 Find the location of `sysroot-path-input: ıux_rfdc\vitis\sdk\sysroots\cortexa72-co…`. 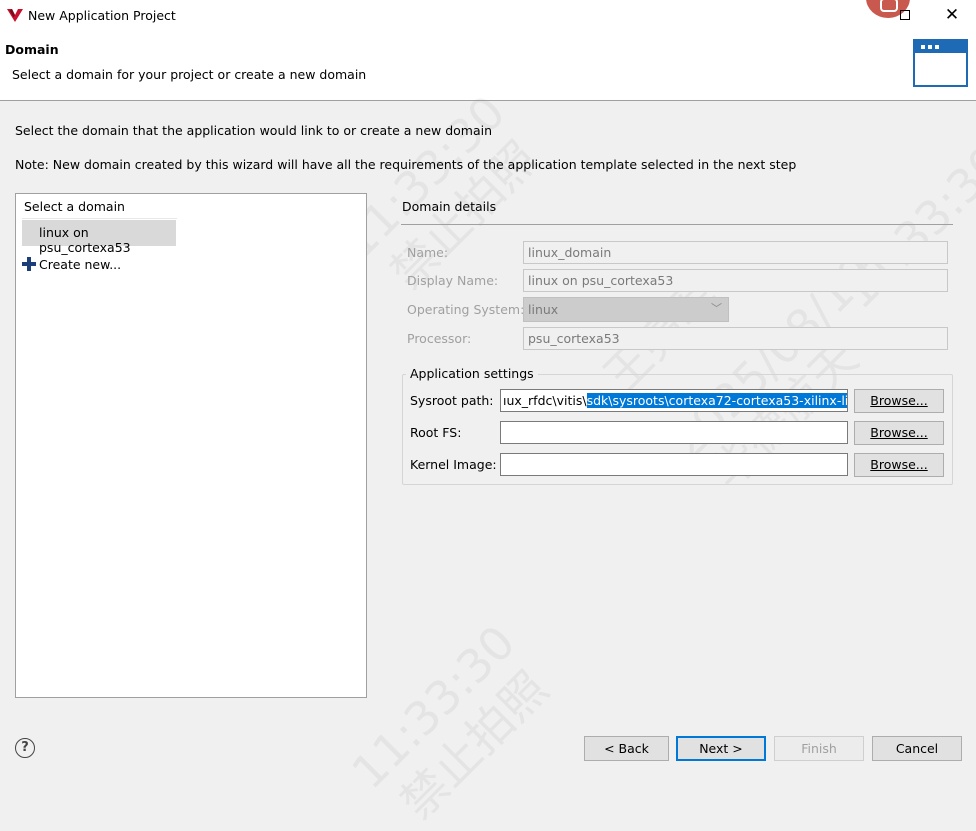

sysroot-path-input: ıux_rfdc\vitis\sdk\sysroots\cortexa72-co… is located at coordinates (674, 400).